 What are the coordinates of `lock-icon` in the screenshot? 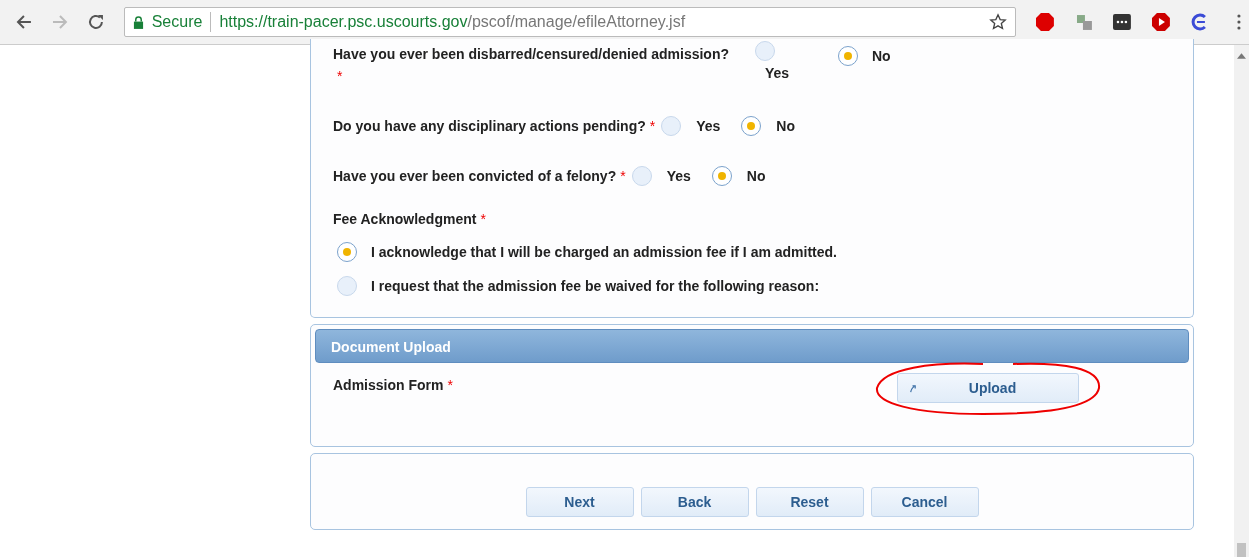 It's located at (138, 22).